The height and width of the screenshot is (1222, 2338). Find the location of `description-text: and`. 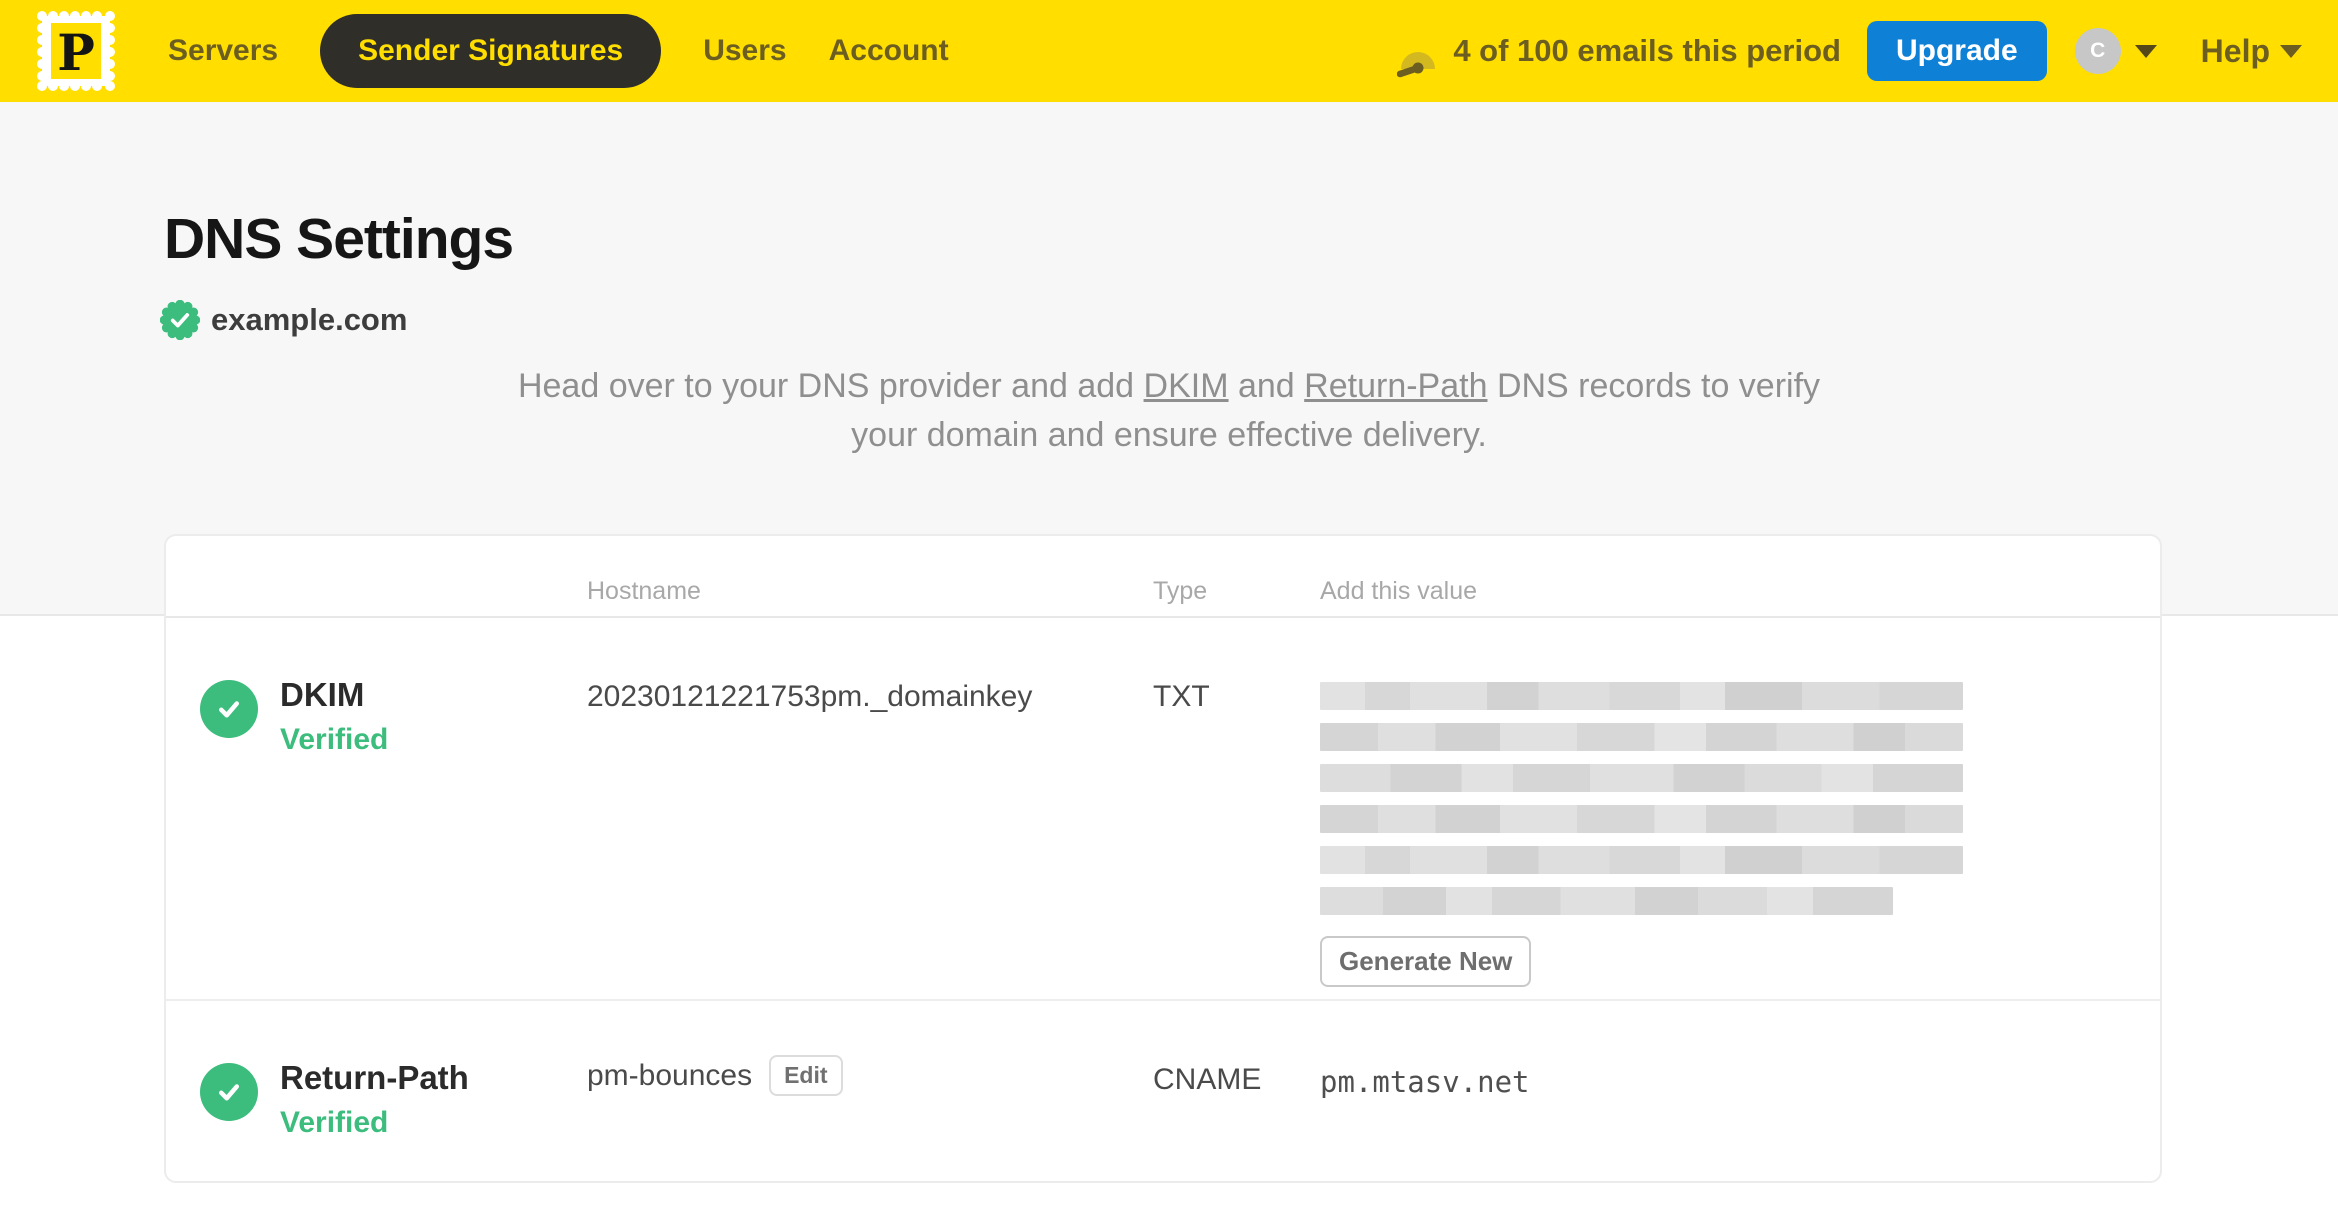

description-text: and is located at coordinates (1266, 386).